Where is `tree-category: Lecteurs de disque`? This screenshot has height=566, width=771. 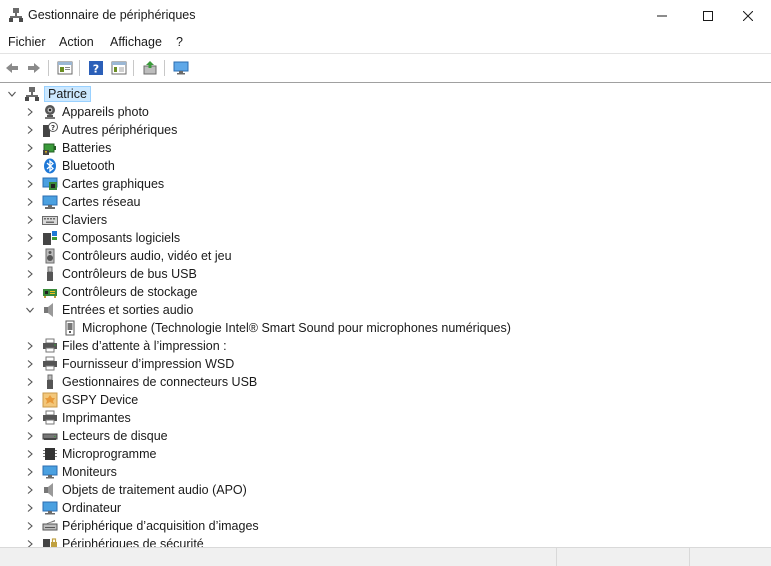 tree-category: Lecteurs de disque is located at coordinates (96, 436).